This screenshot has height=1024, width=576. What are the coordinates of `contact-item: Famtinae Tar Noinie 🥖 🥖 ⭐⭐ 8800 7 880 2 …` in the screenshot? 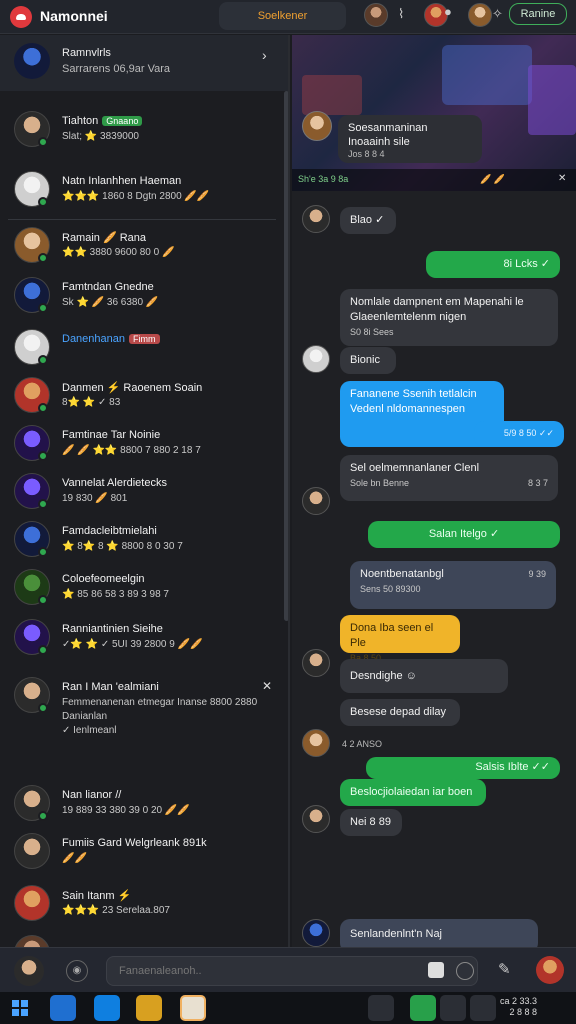 It's located at (142, 451).